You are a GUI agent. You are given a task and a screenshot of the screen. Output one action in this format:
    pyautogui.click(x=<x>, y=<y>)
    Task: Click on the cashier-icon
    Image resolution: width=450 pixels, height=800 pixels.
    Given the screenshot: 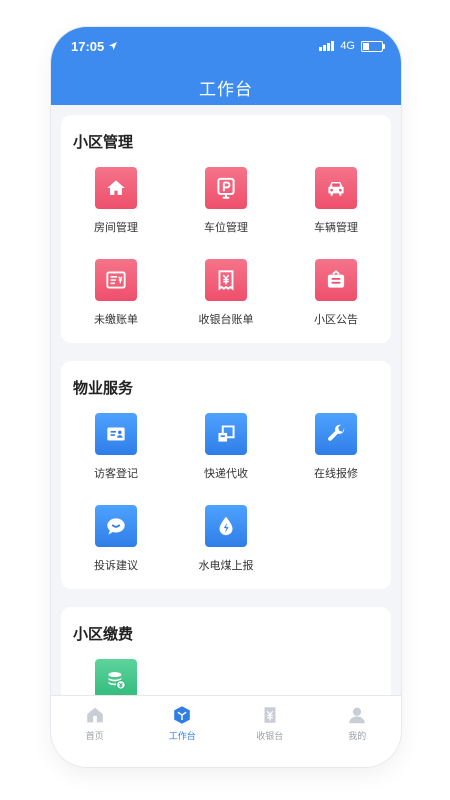 What is the action you would take?
    pyautogui.click(x=270, y=715)
    